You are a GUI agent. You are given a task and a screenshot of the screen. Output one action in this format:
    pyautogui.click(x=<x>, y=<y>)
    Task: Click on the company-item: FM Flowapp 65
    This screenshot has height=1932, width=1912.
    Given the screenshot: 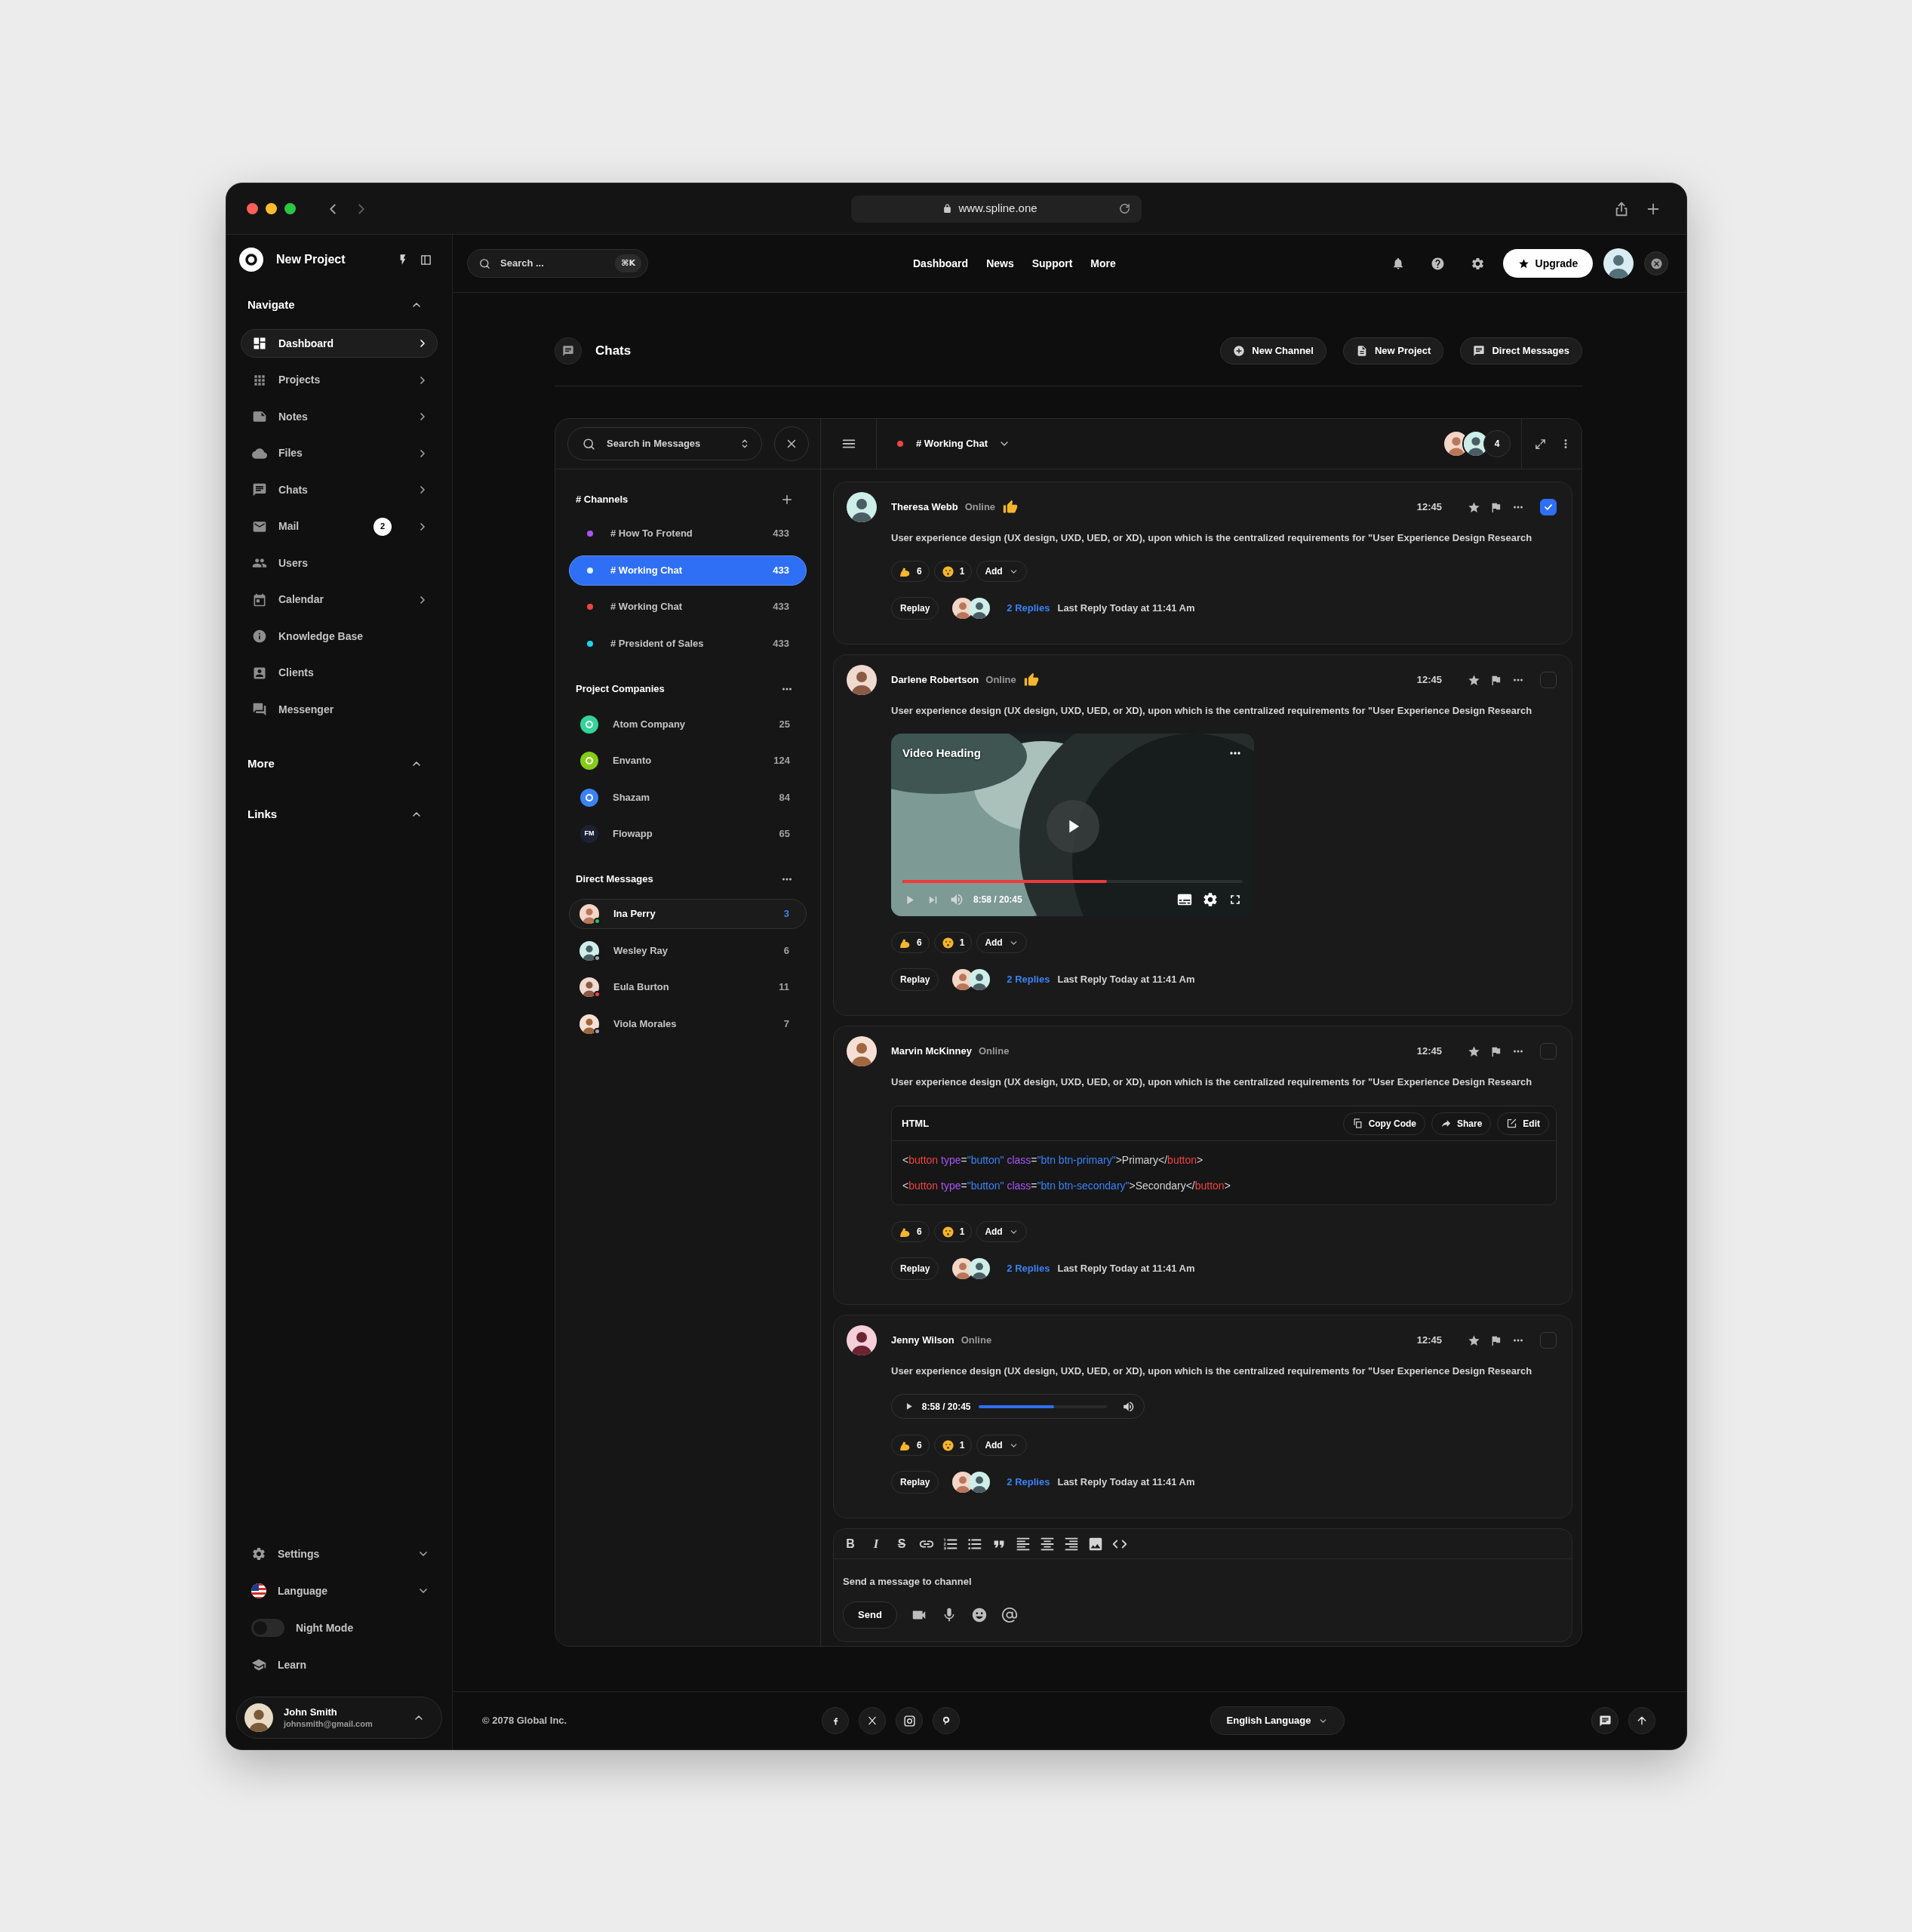 What is the action you would take?
    pyautogui.click(x=688, y=834)
    